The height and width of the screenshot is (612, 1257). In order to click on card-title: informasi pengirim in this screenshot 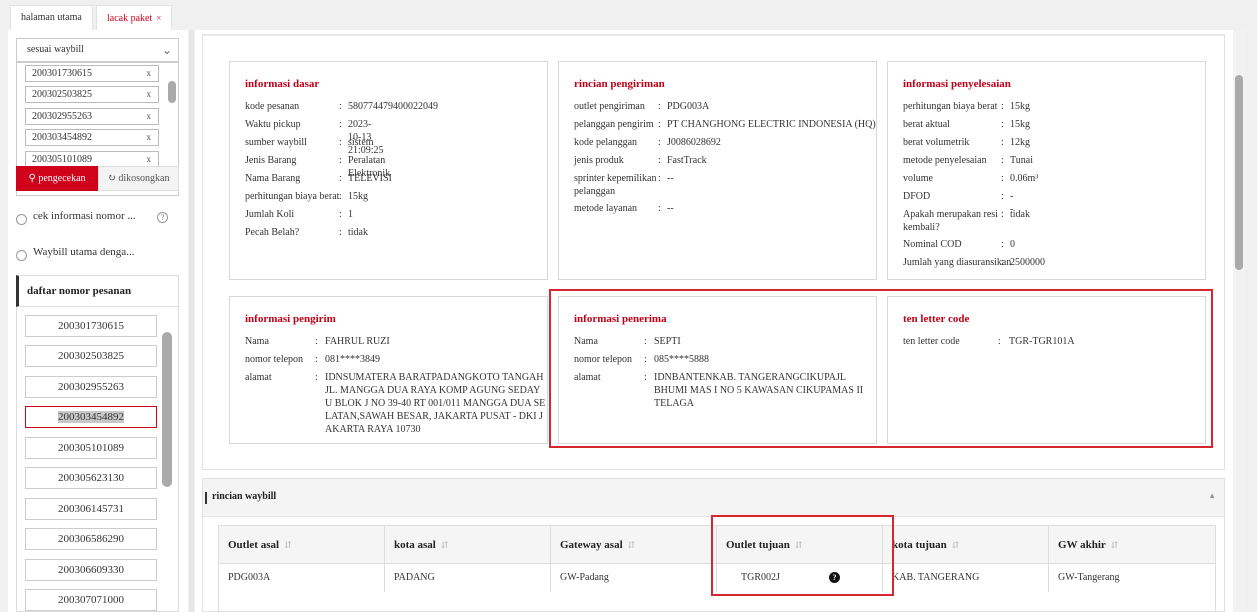, I will do `click(290, 319)`.